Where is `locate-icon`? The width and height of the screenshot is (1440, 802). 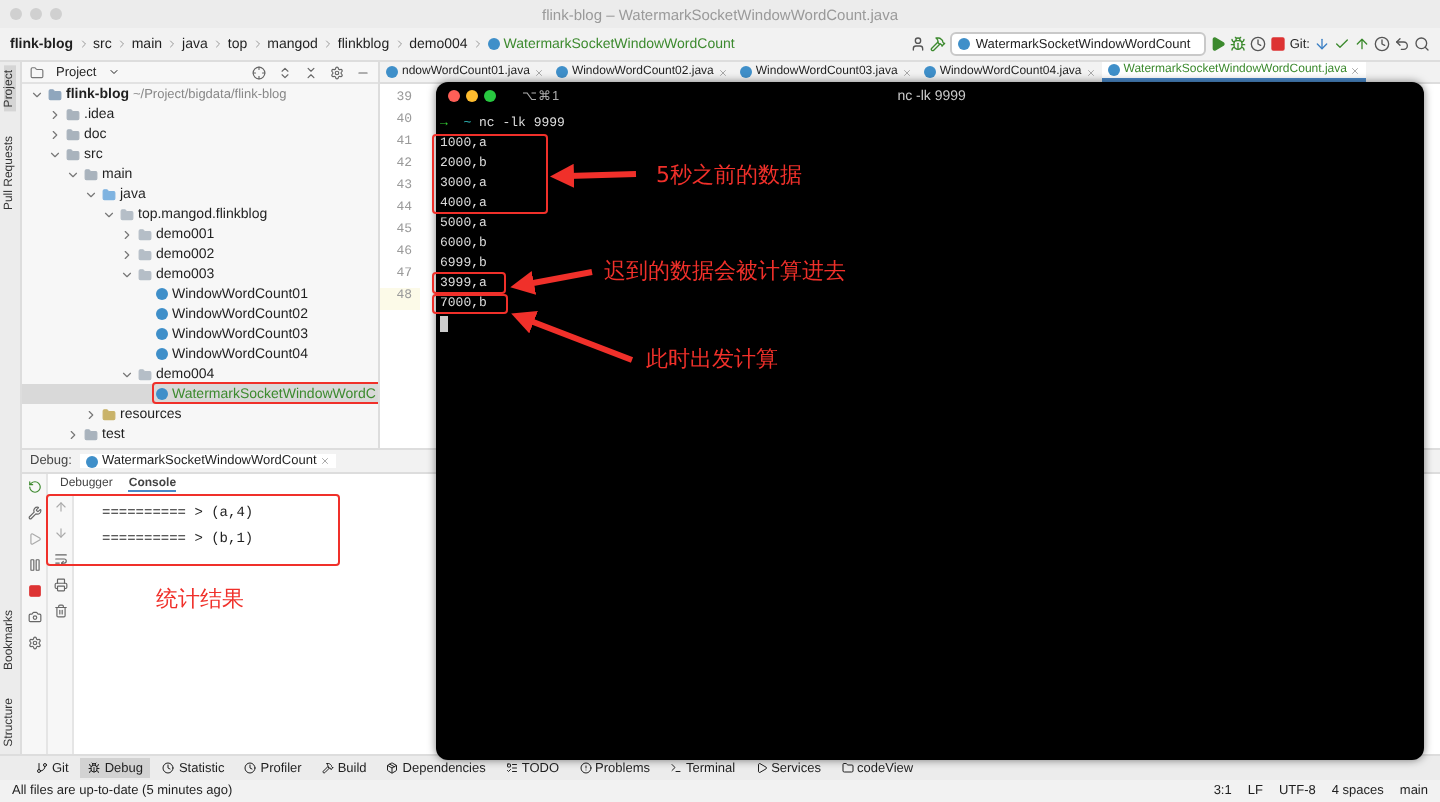
locate-icon is located at coordinates (259, 72).